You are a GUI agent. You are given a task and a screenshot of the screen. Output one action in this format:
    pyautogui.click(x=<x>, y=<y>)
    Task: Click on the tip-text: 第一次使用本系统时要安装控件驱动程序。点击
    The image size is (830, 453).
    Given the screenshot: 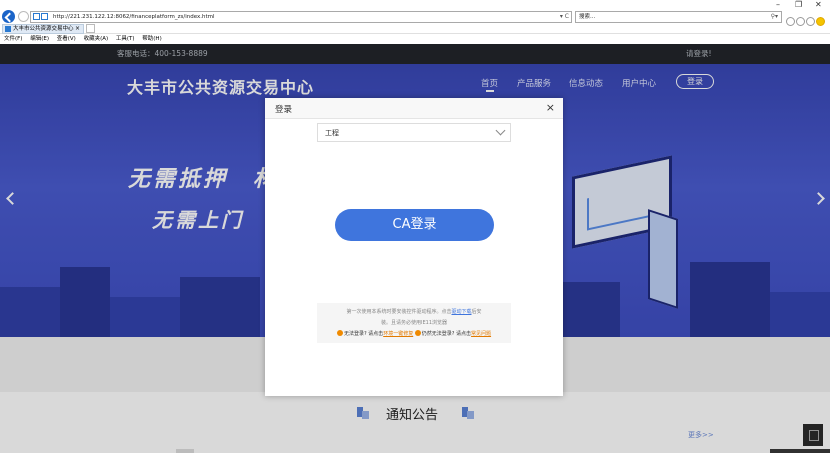 What is the action you would take?
    pyautogui.click(x=399, y=312)
    